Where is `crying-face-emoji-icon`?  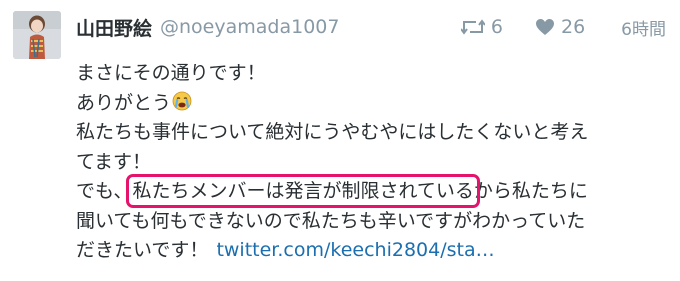 crying-face-emoji-icon is located at coordinates (182, 106).